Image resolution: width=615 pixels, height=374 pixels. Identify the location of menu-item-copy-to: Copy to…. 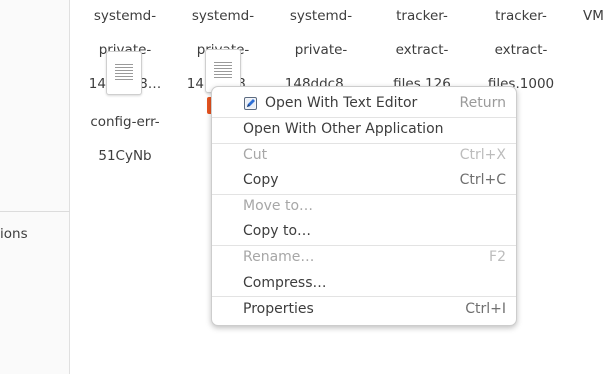
(364, 231).